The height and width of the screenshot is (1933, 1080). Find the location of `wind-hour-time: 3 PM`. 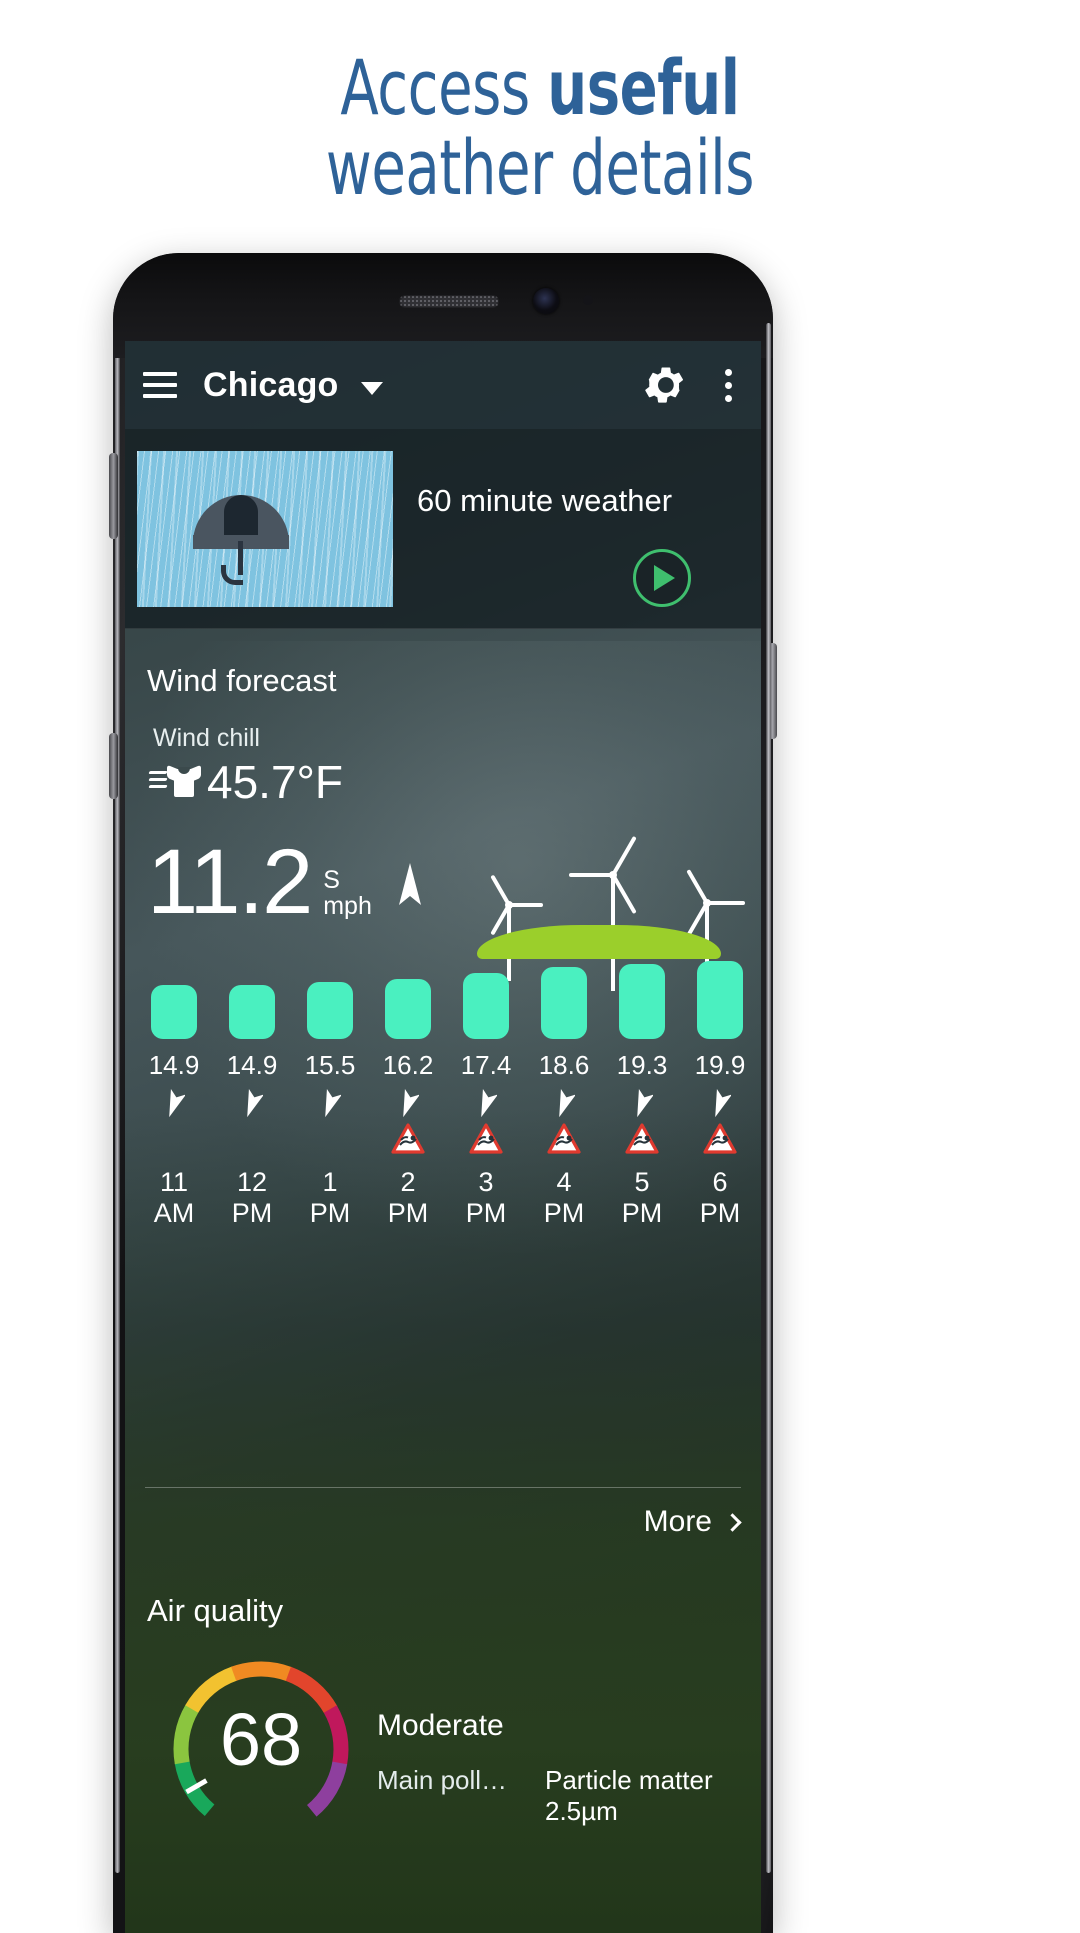

wind-hour-time: 3 PM is located at coordinates (486, 1197).